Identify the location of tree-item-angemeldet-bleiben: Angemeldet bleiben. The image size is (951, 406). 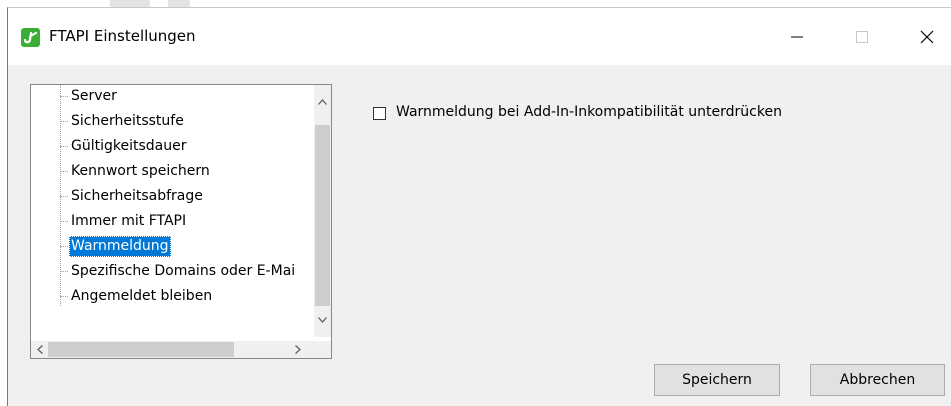
(141, 296).